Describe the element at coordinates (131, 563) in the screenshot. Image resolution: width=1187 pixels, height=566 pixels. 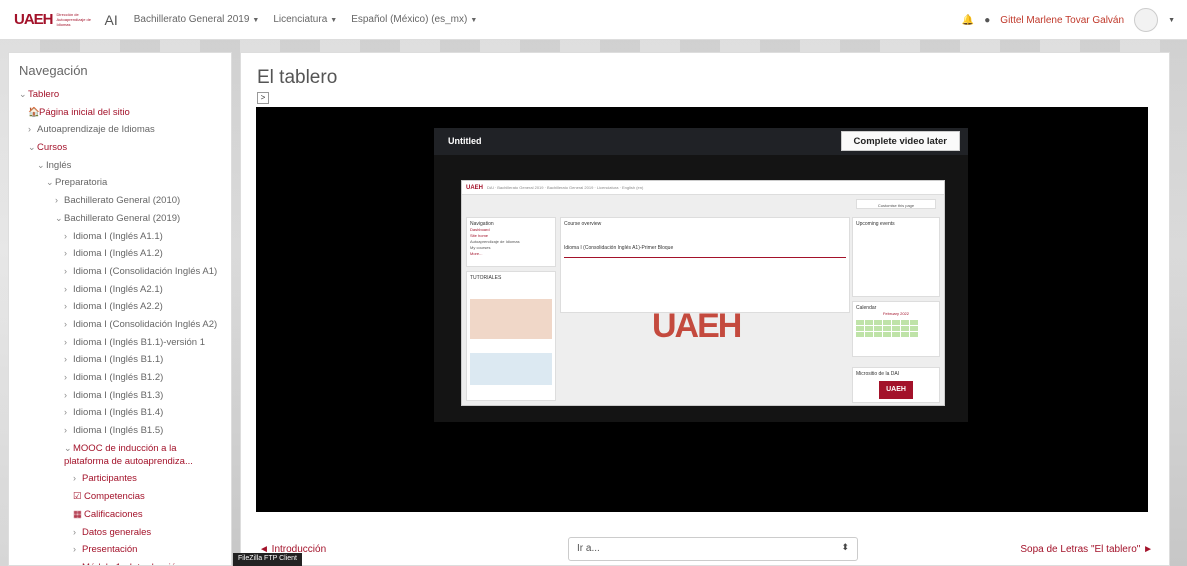
I see `sidebar-item-label: Módulo 1.- Introducción` at that location.